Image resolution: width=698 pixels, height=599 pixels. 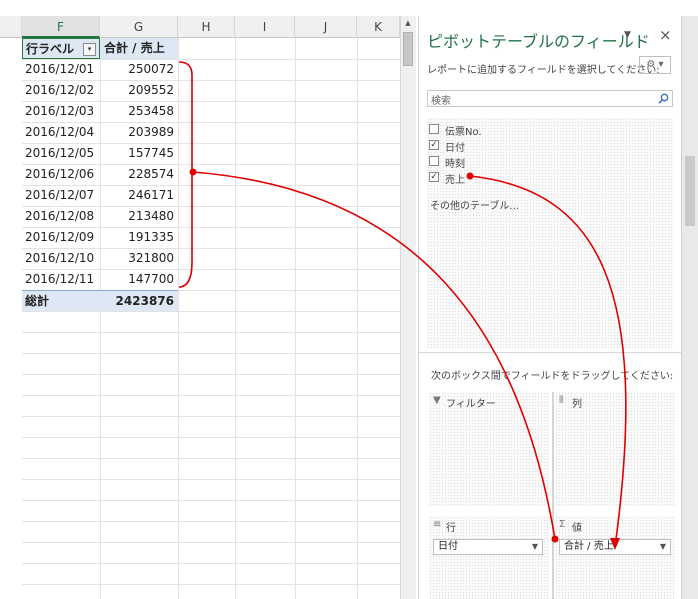 What do you see at coordinates (185, 174) in the screenshot?
I see `annotation-bracket` at bounding box center [185, 174].